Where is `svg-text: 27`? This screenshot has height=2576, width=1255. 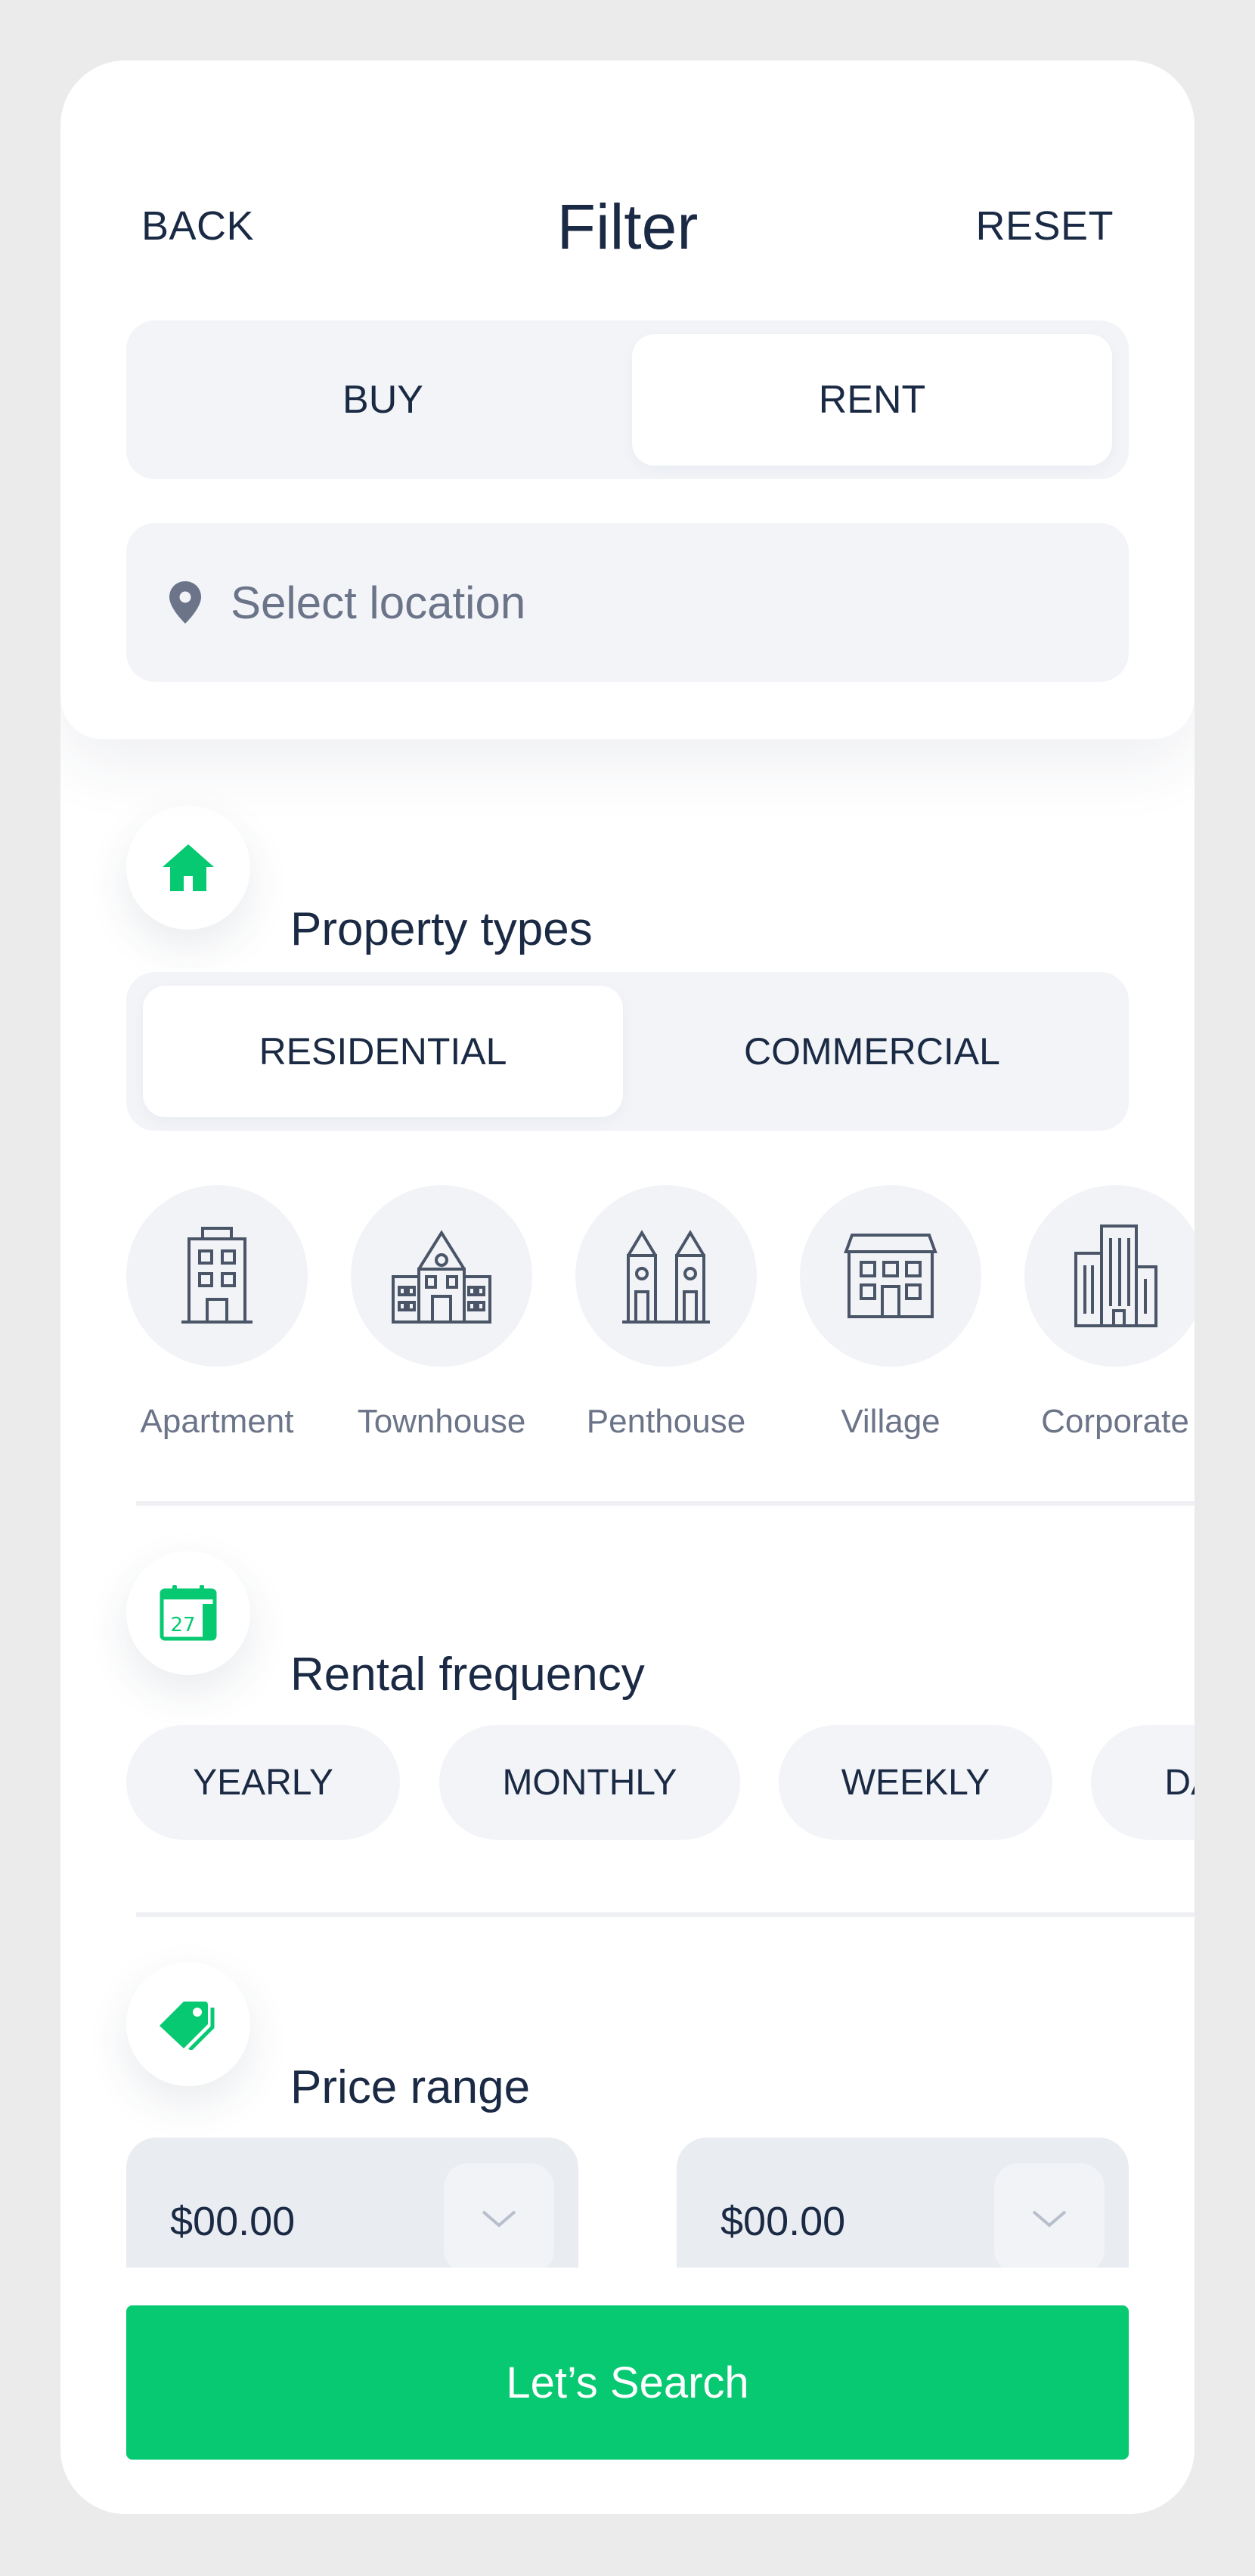 svg-text: 27 is located at coordinates (182, 1625).